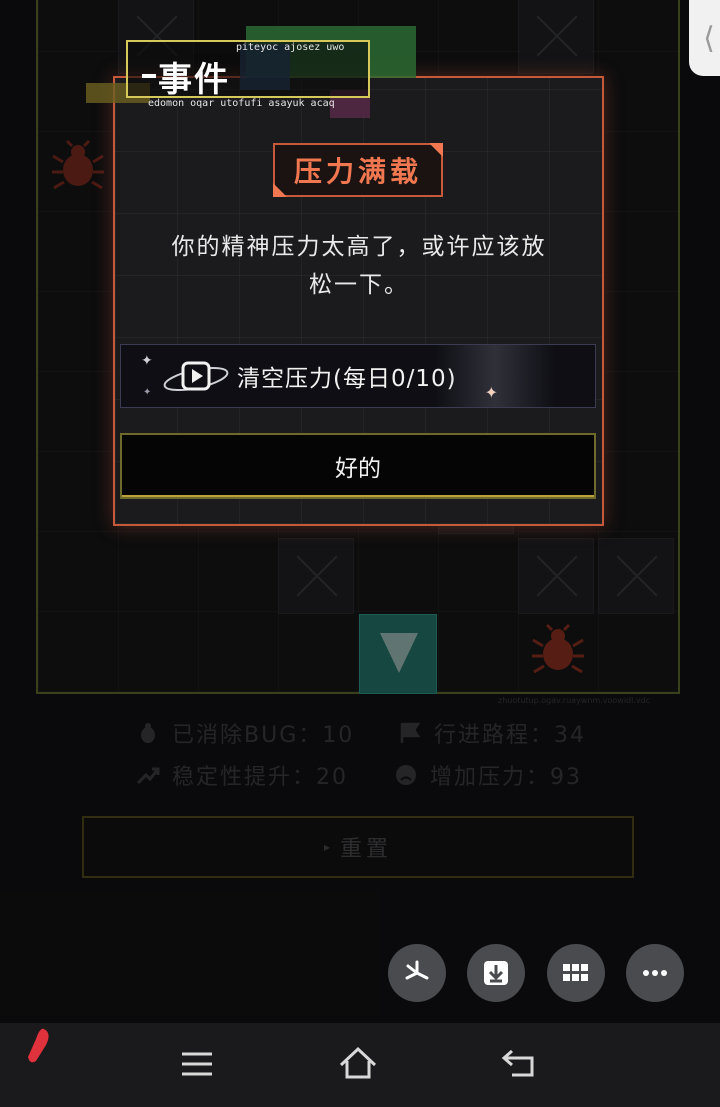 This screenshot has width=720, height=1107. Describe the element at coordinates (347, 379) in the screenshot. I see `clear-stress-button-label: 清空压力(每日0/10)` at that location.